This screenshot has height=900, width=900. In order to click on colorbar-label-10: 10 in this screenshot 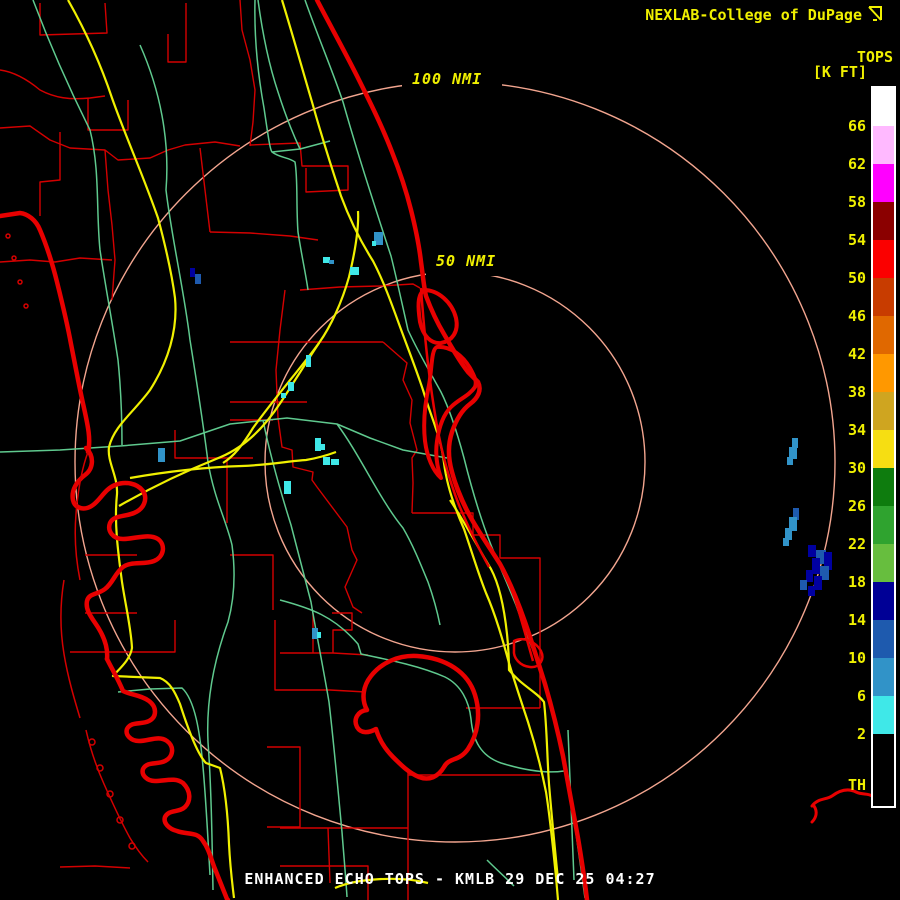, I will do `click(856, 658)`.